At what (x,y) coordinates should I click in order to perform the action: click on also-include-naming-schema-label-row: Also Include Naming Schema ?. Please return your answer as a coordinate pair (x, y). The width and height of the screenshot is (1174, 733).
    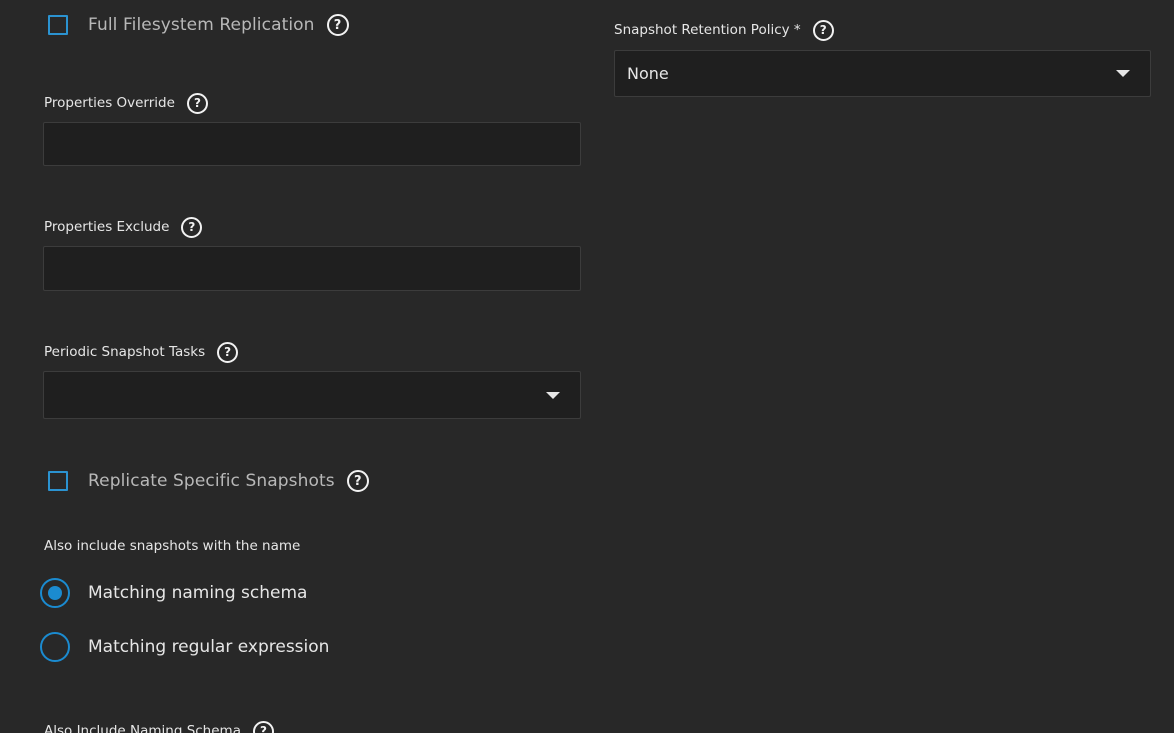
    Looking at the image, I should click on (159, 726).